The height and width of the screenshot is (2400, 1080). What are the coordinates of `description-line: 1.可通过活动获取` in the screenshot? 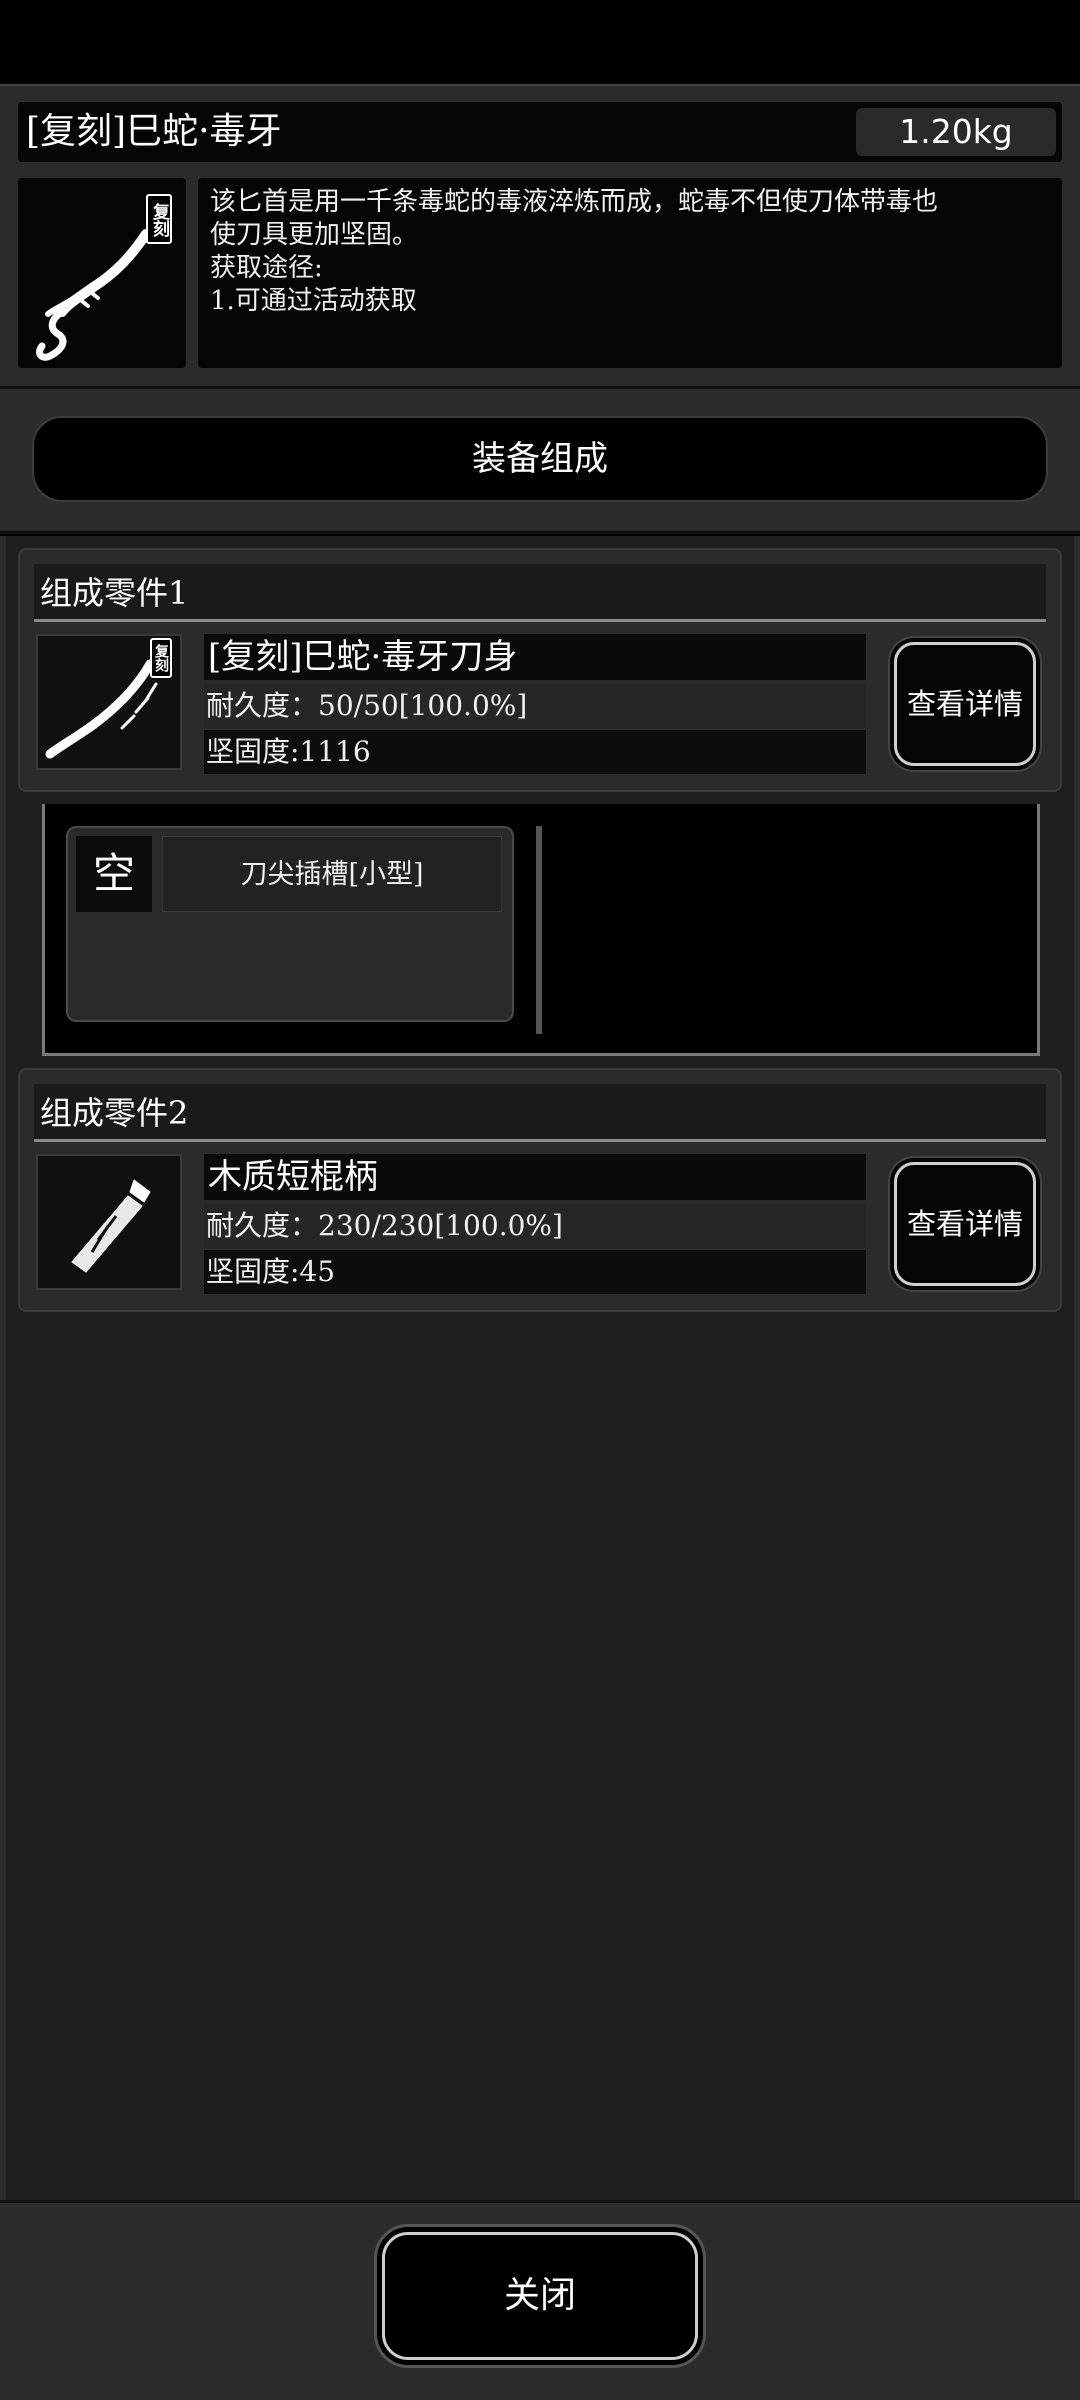 It's located at (313, 301).